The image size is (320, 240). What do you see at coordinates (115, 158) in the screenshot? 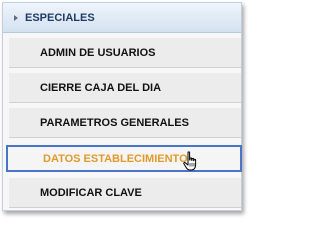
I see `menu-item-label: DATOS ESTABLECIMIENTO` at bounding box center [115, 158].